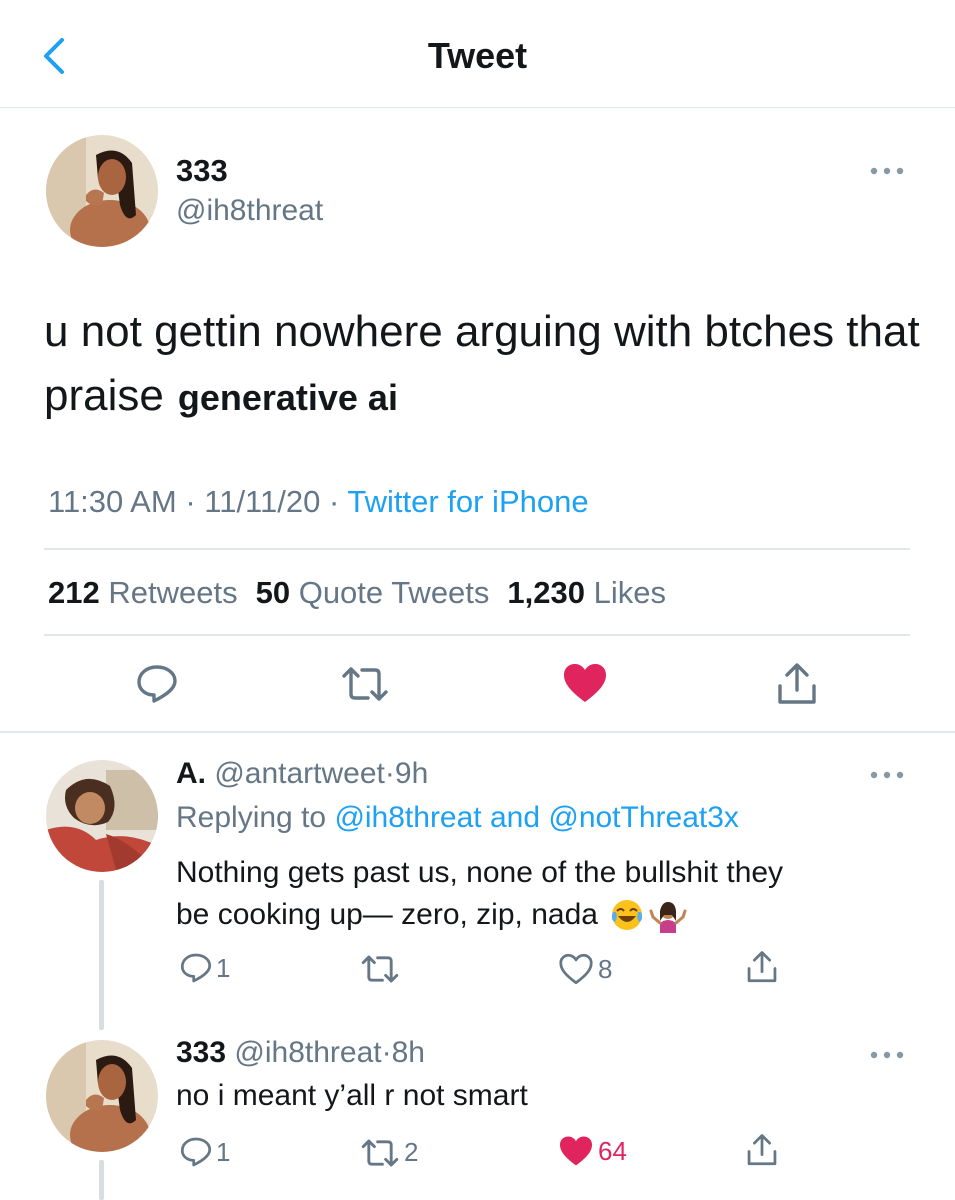 This screenshot has width=955, height=1200. Describe the element at coordinates (287, 397) in the screenshot. I see `tweet-text-overlay: generative ai` at that location.